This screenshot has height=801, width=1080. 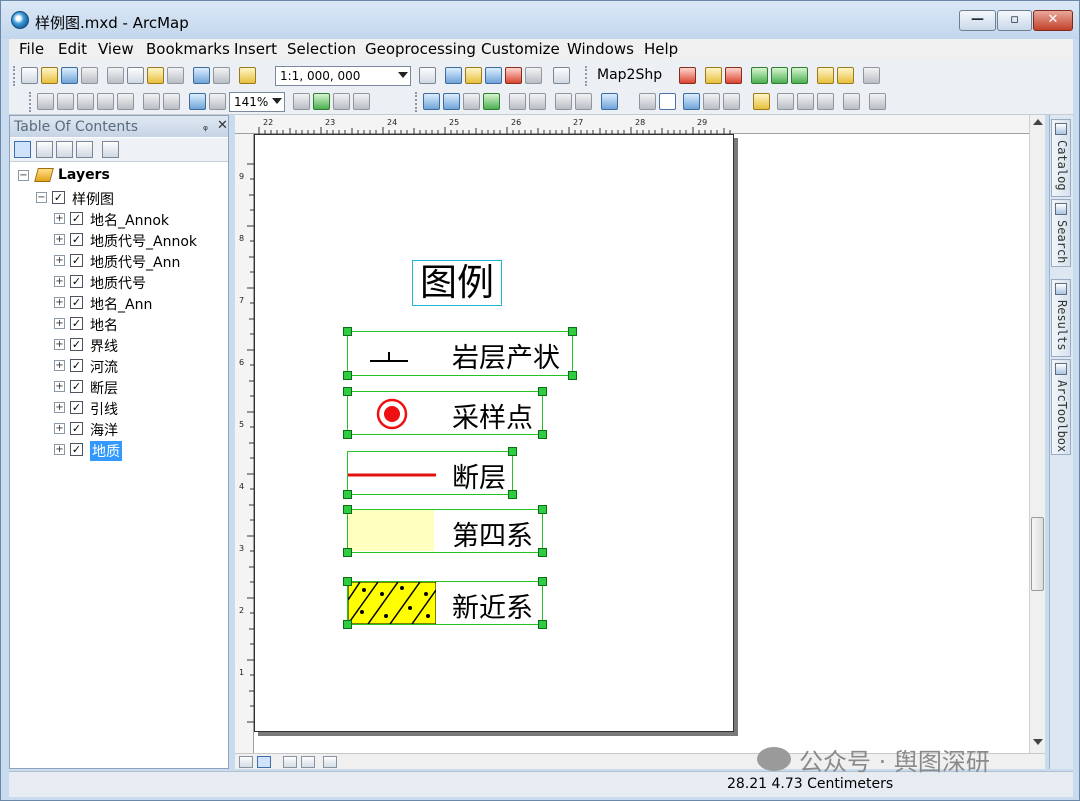 What do you see at coordinates (116, 49) in the screenshot?
I see `menu-view: View` at bounding box center [116, 49].